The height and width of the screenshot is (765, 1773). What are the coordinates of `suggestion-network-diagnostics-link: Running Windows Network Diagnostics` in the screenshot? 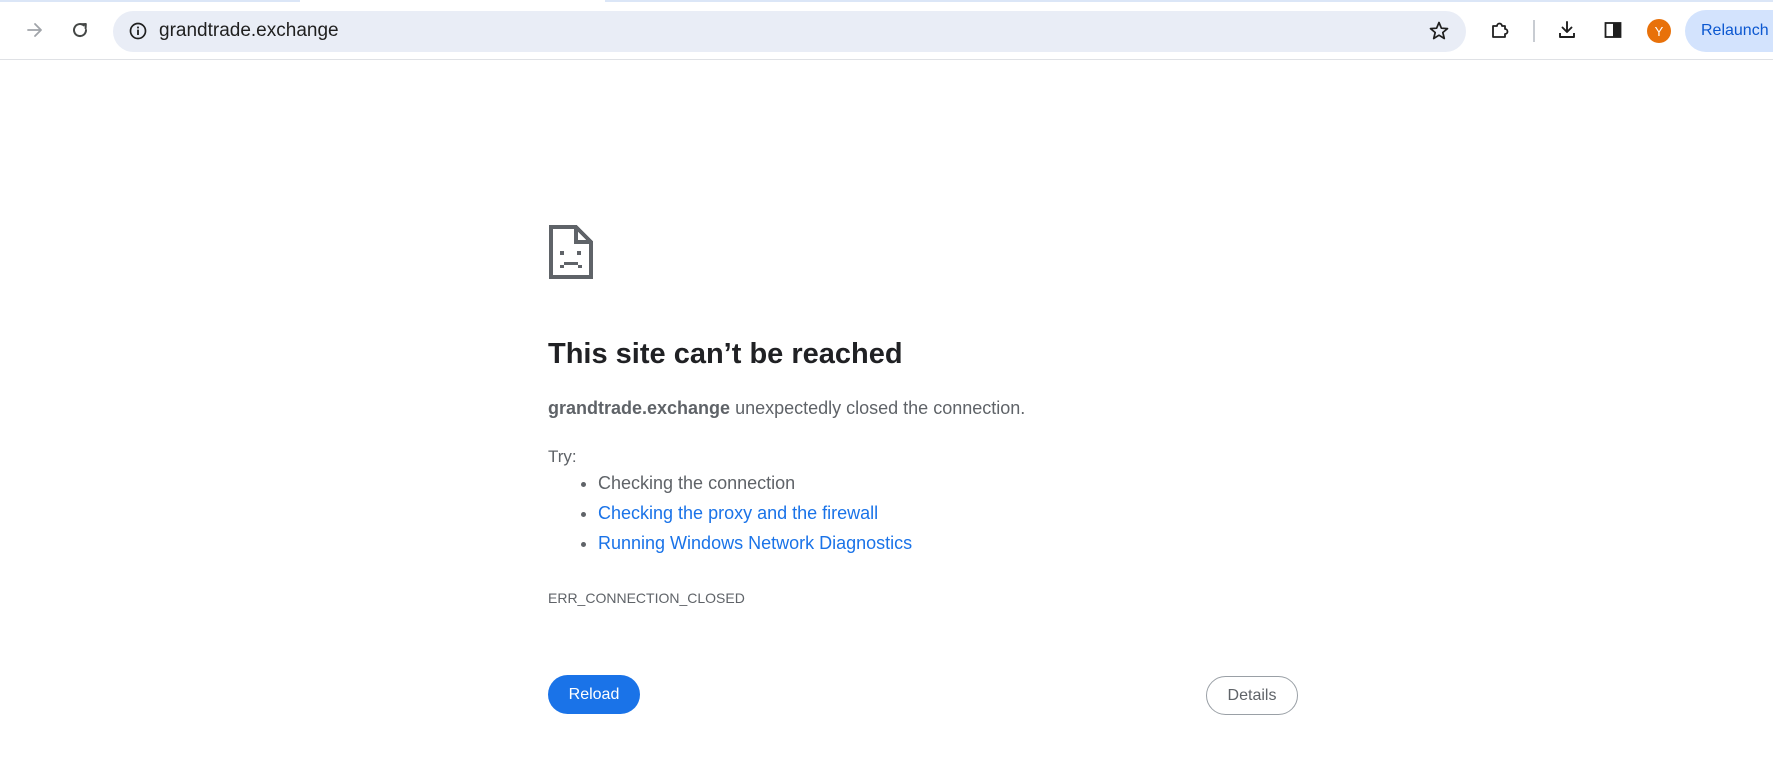 It's located at (755, 543).